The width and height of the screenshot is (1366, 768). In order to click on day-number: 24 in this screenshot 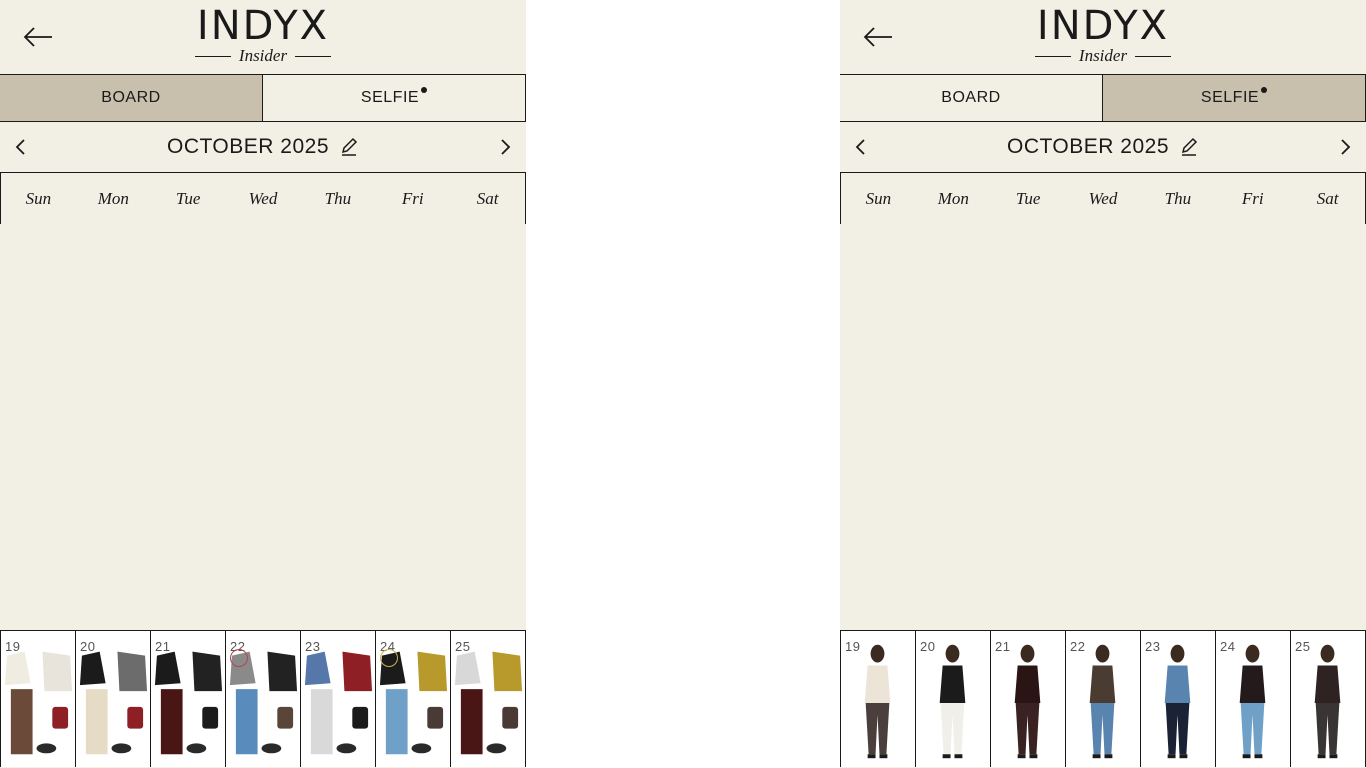, I will do `click(1228, 646)`.